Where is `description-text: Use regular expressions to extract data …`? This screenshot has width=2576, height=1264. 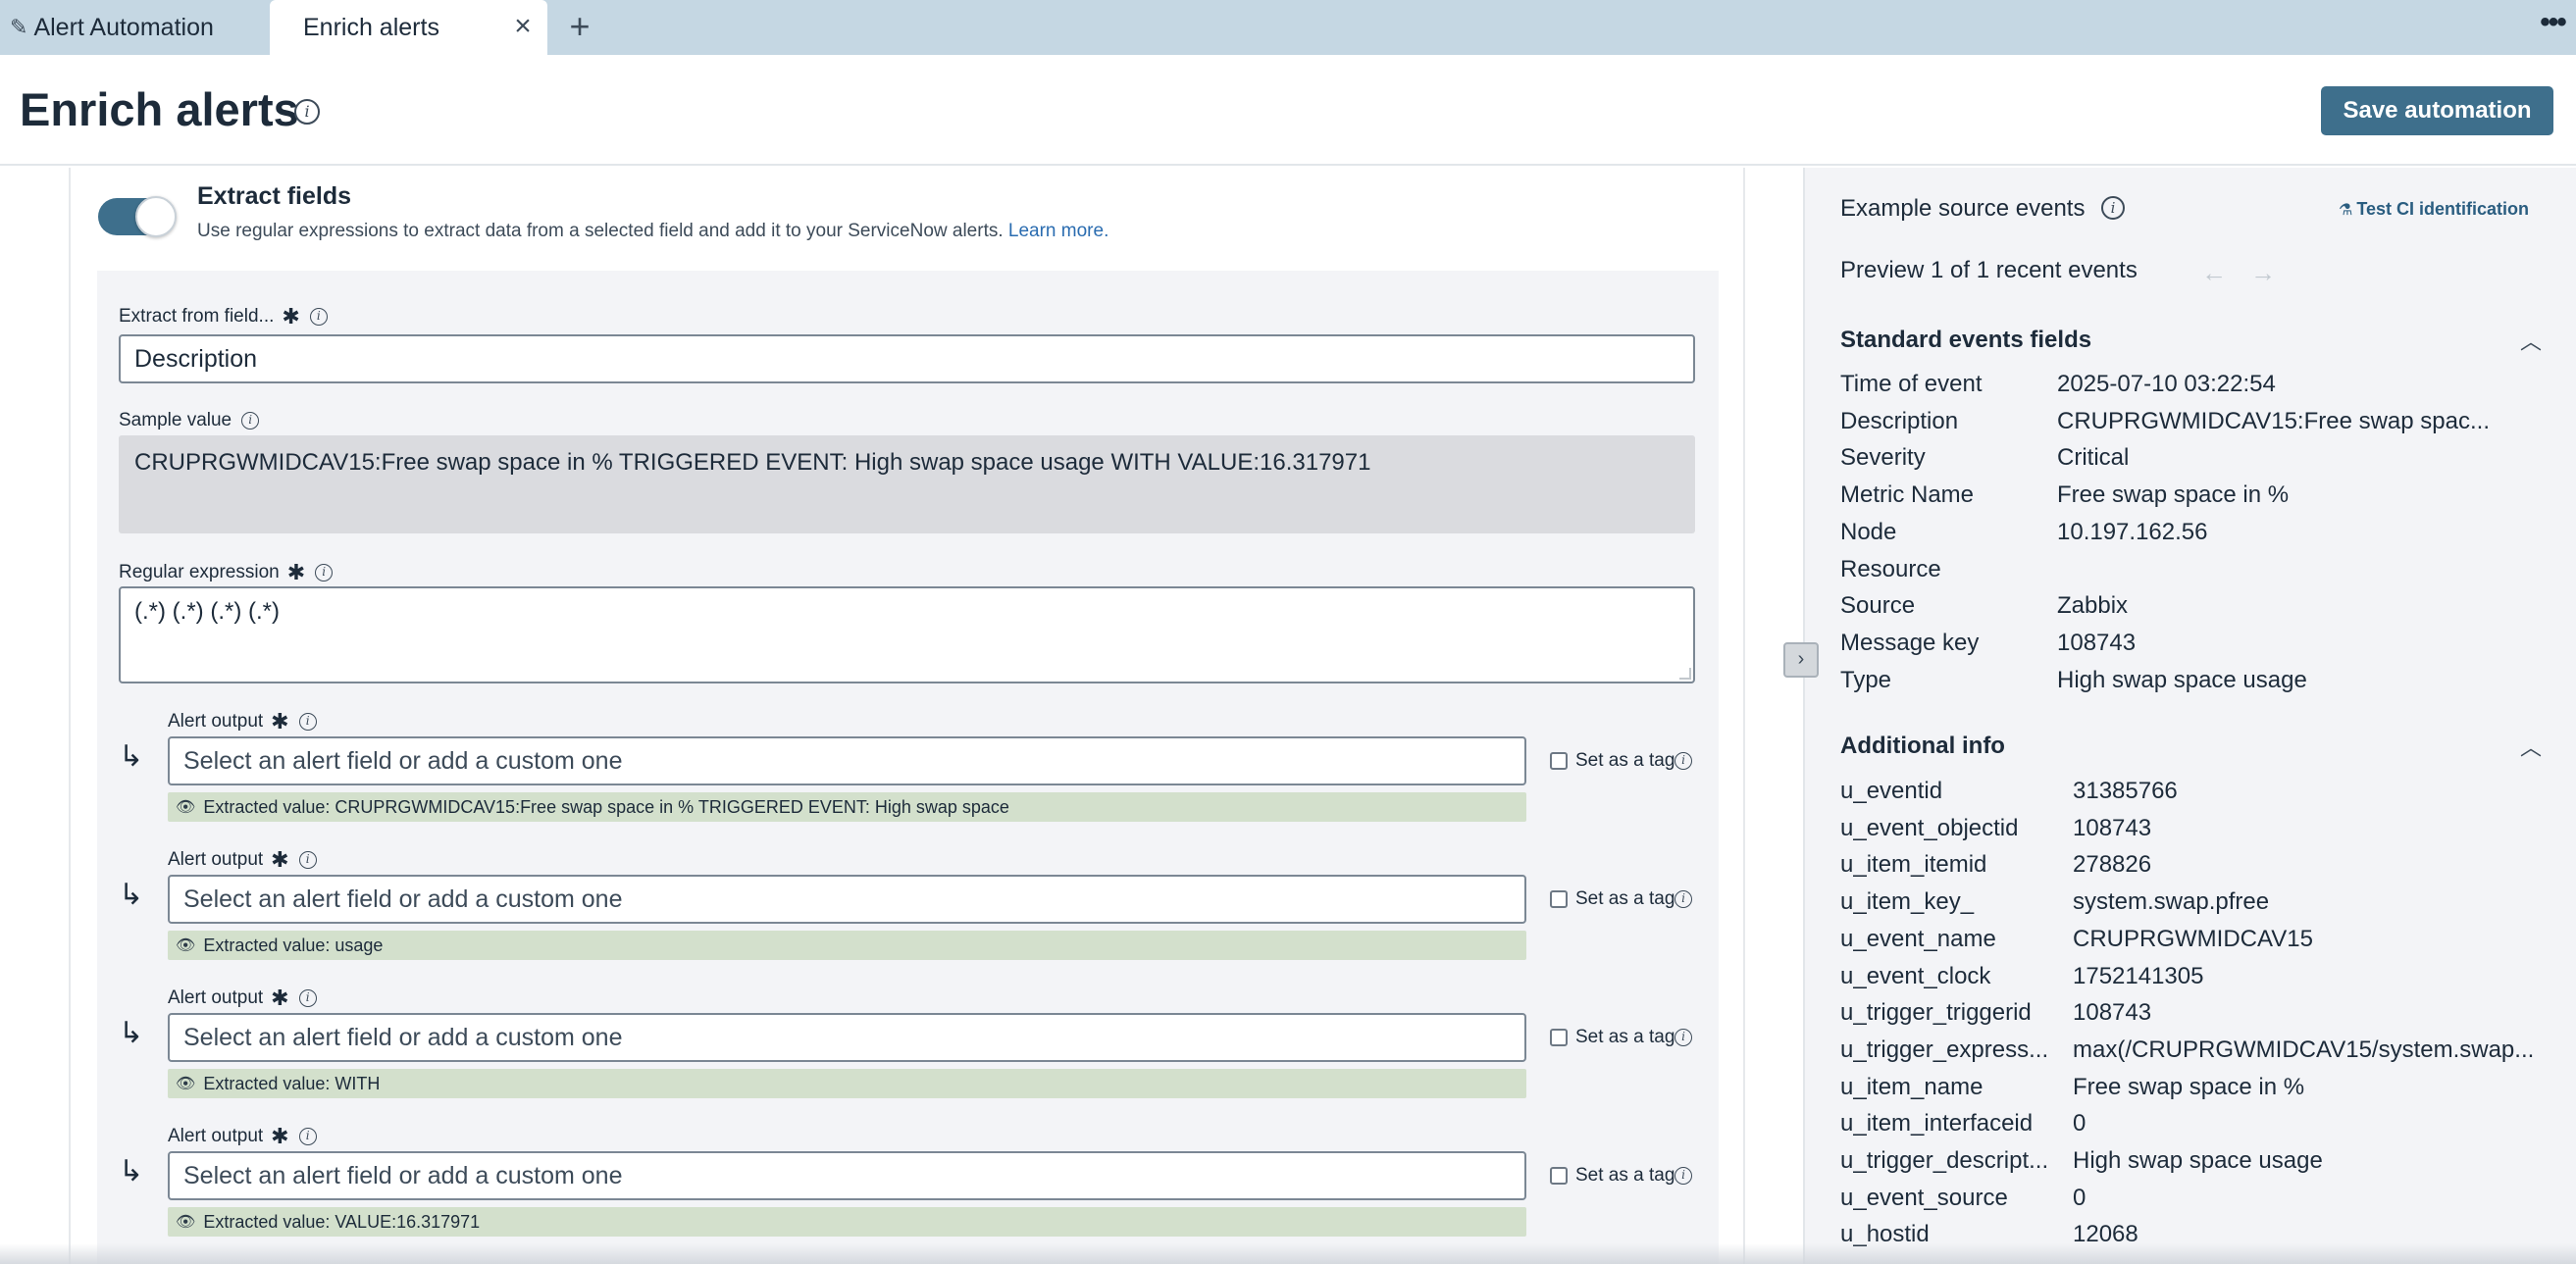
description-text: Use regular expressions to extract data … is located at coordinates (600, 231).